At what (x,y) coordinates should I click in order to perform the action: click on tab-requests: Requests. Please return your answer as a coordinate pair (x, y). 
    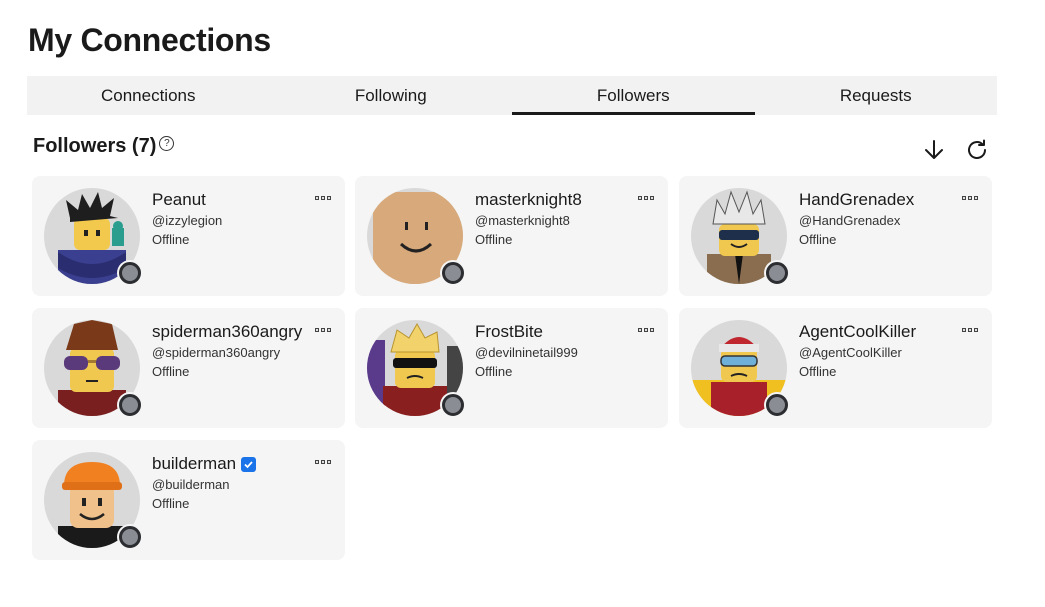
    Looking at the image, I should click on (876, 95).